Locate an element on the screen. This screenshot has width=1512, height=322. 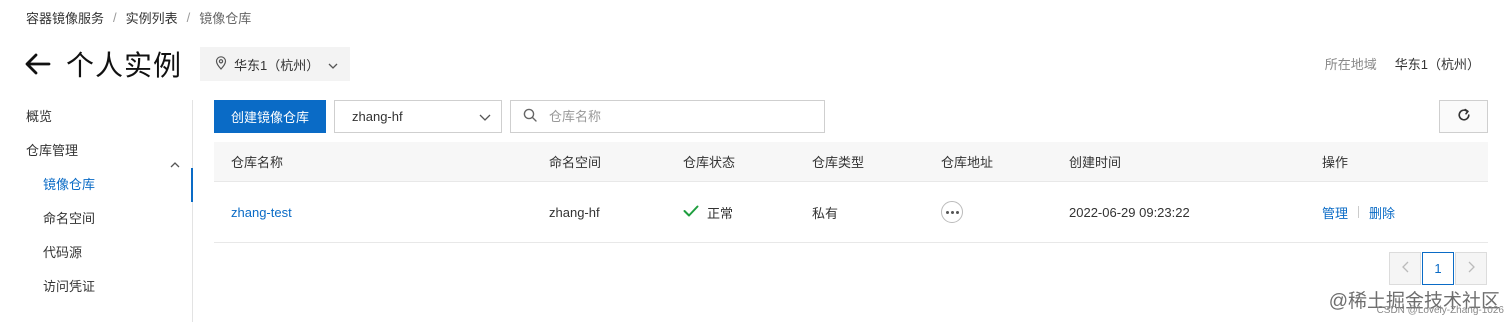
prev-page-button is located at coordinates (1405, 268).